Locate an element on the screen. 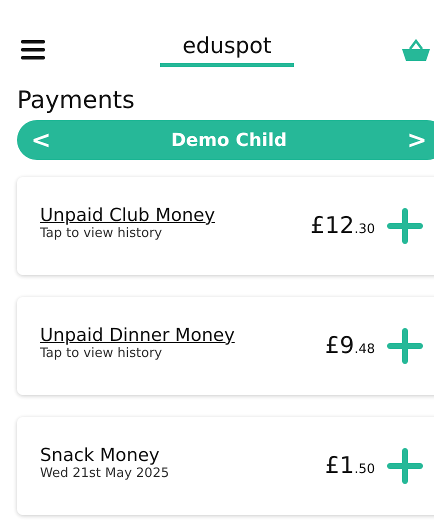  basket-icon is located at coordinates (416, 50).